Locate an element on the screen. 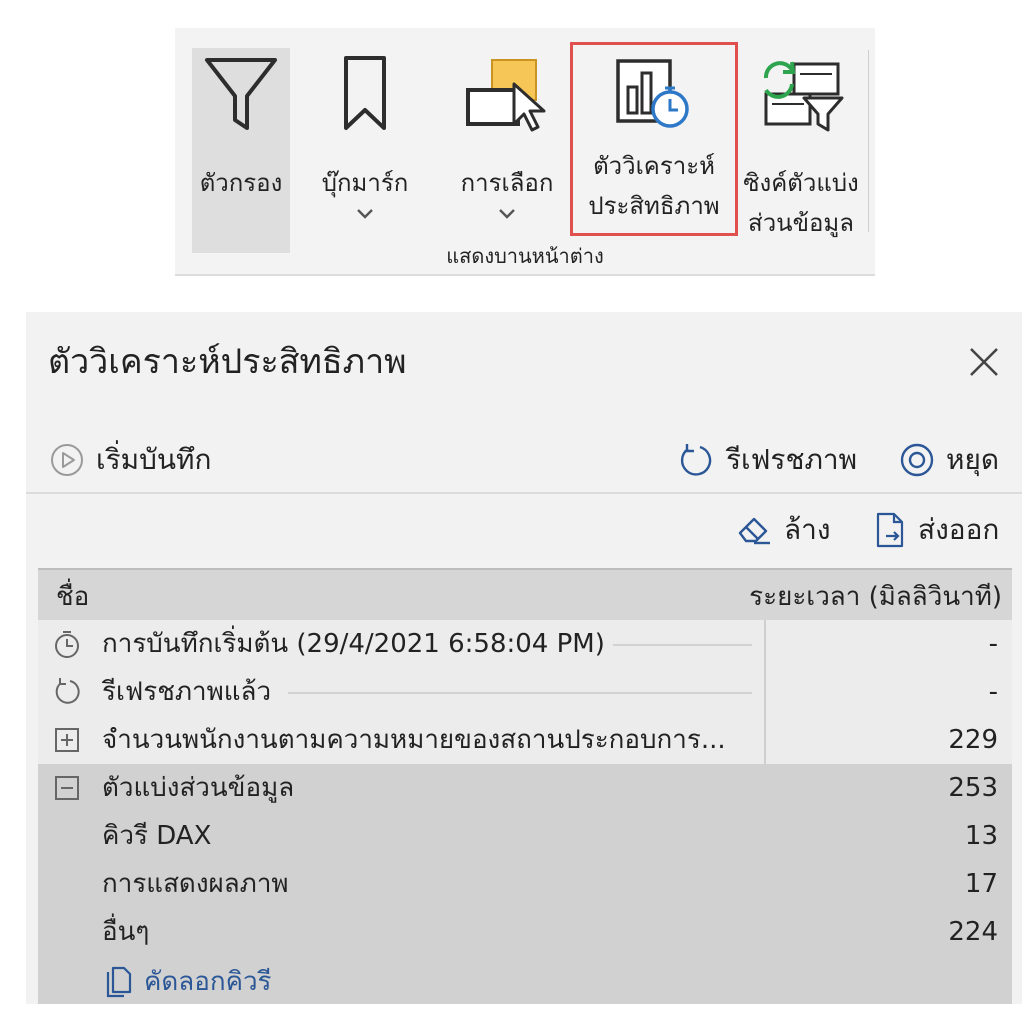 This screenshot has width=1030, height=1024. start-recording-button: เริ่มบันทึก is located at coordinates (130, 460).